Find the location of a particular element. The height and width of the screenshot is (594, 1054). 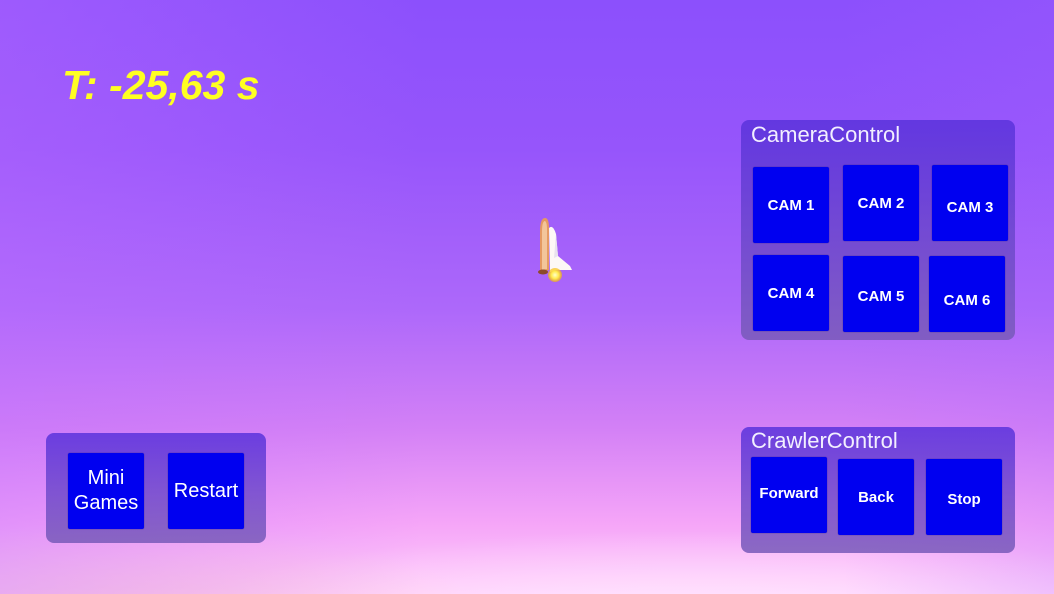

restart-button: Restart is located at coordinates (206, 491).